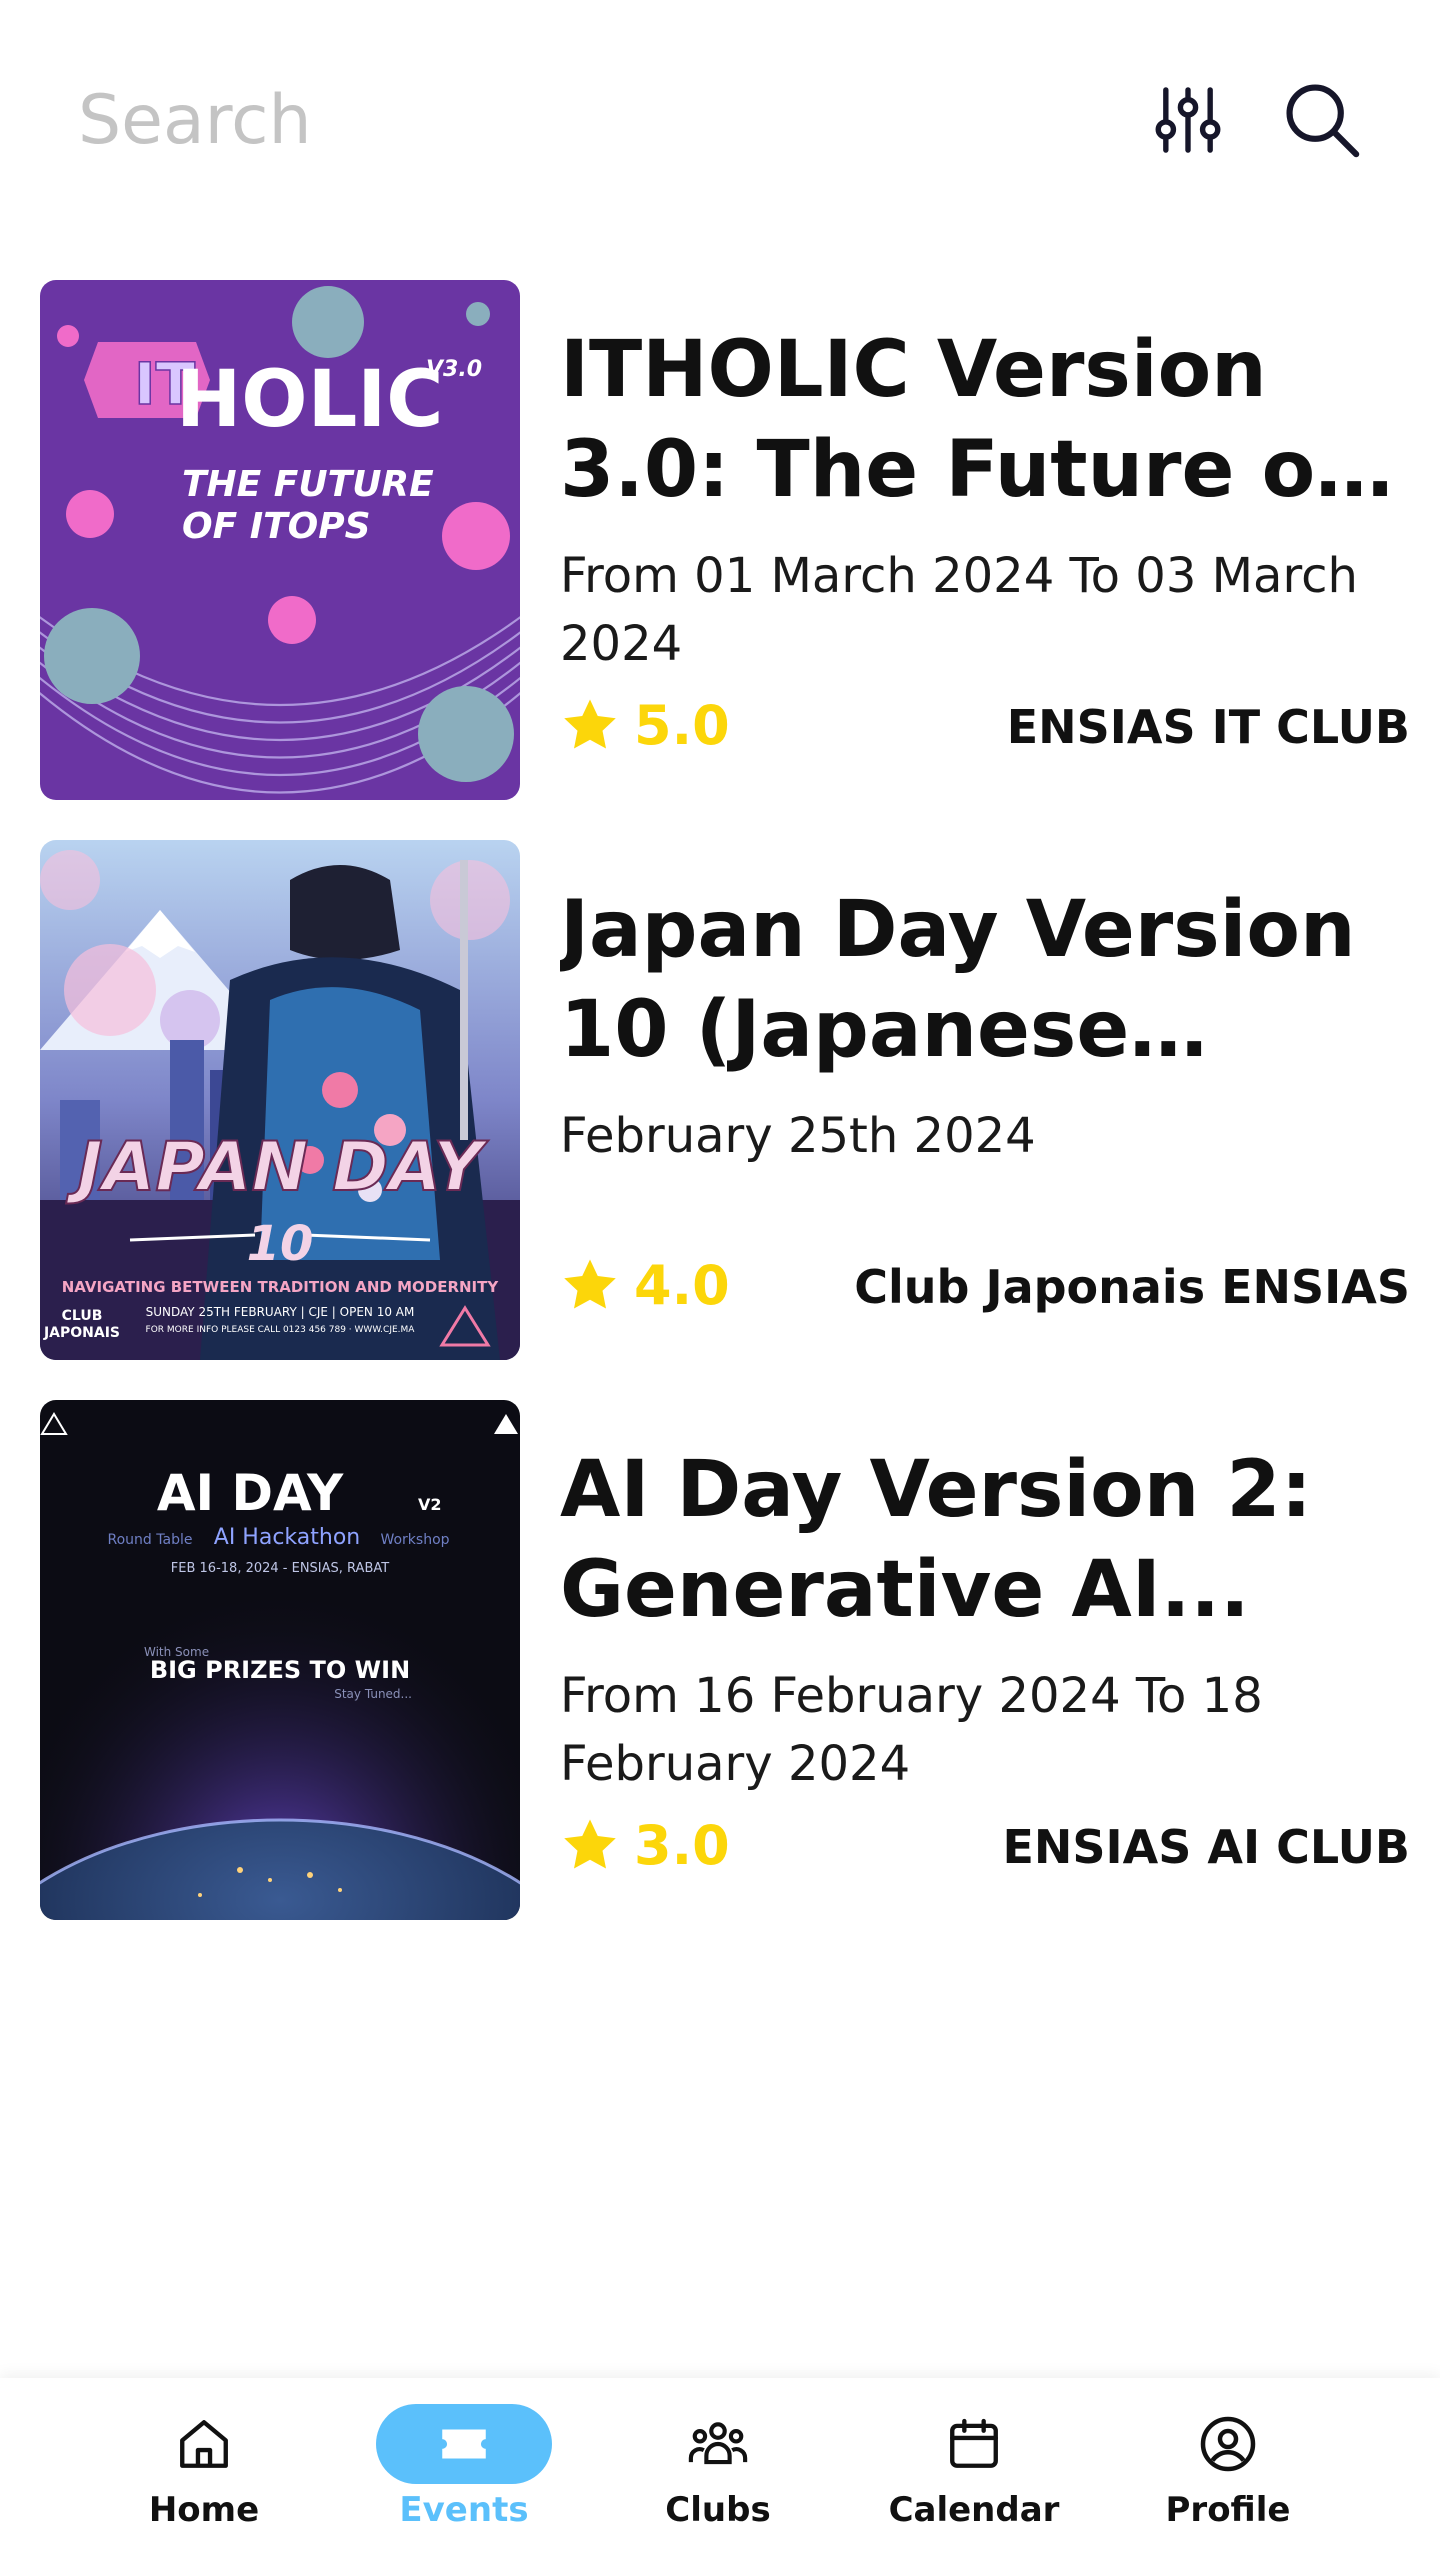  I want to click on poster-version: V3.0, so click(454, 369).